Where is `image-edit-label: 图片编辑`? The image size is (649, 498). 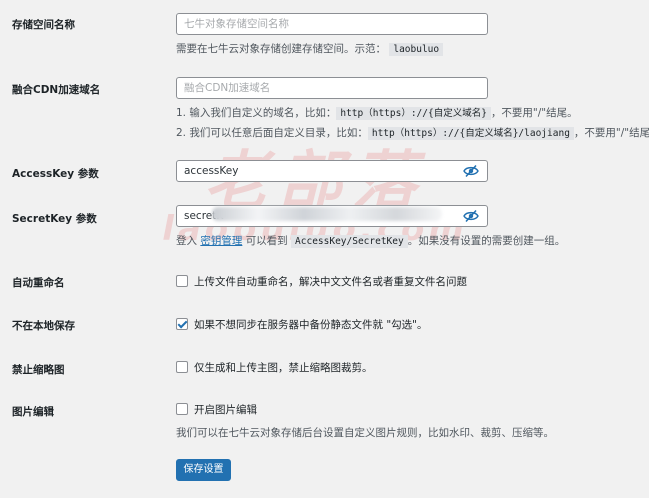
image-edit-label: 图片编辑 is located at coordinates (33, 412).